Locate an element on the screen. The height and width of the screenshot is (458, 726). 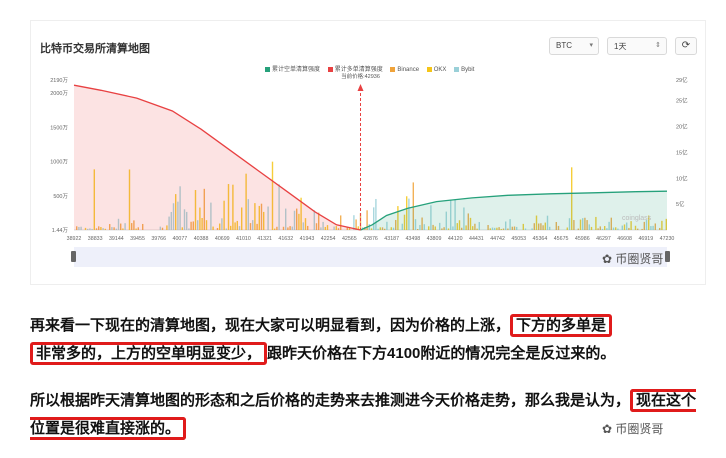
x-tick-label: 40388 is located at coordinates (201, 239).